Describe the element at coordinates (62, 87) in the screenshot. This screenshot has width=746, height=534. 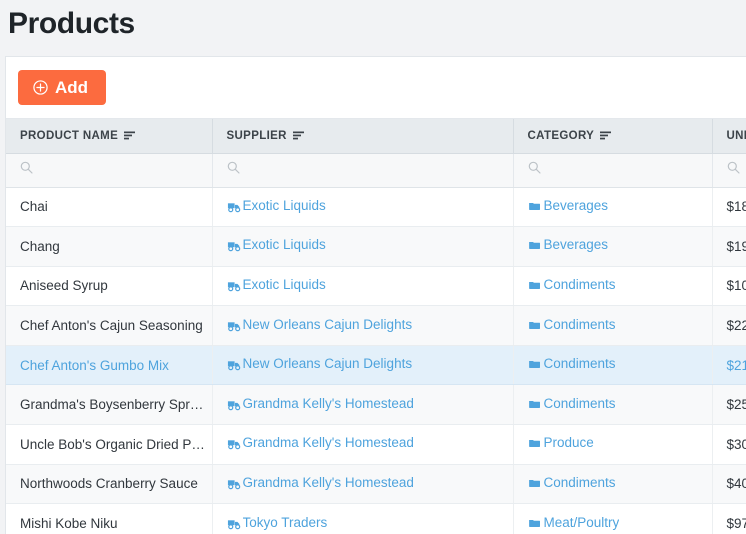
I see `add-button: Add` at that location.